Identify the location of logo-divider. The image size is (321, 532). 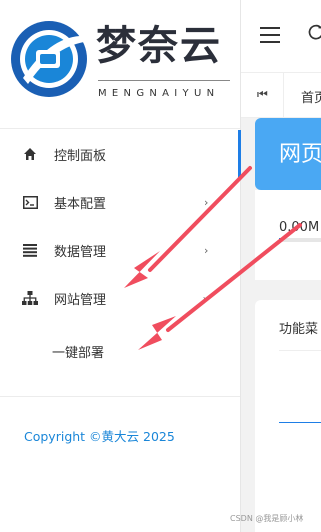
(164, 80).